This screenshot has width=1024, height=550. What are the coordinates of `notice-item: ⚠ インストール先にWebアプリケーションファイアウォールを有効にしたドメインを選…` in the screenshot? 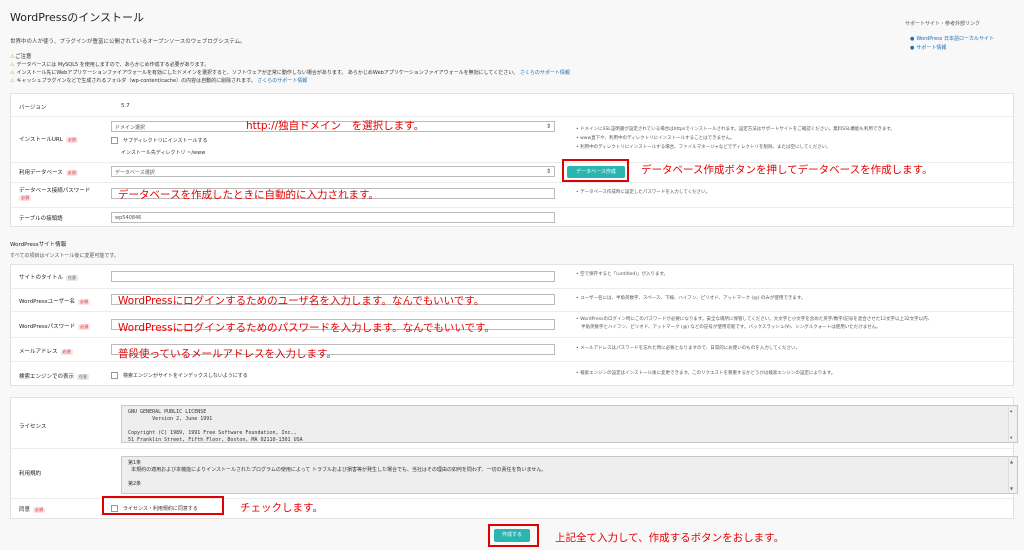 It's located at (290, 73).